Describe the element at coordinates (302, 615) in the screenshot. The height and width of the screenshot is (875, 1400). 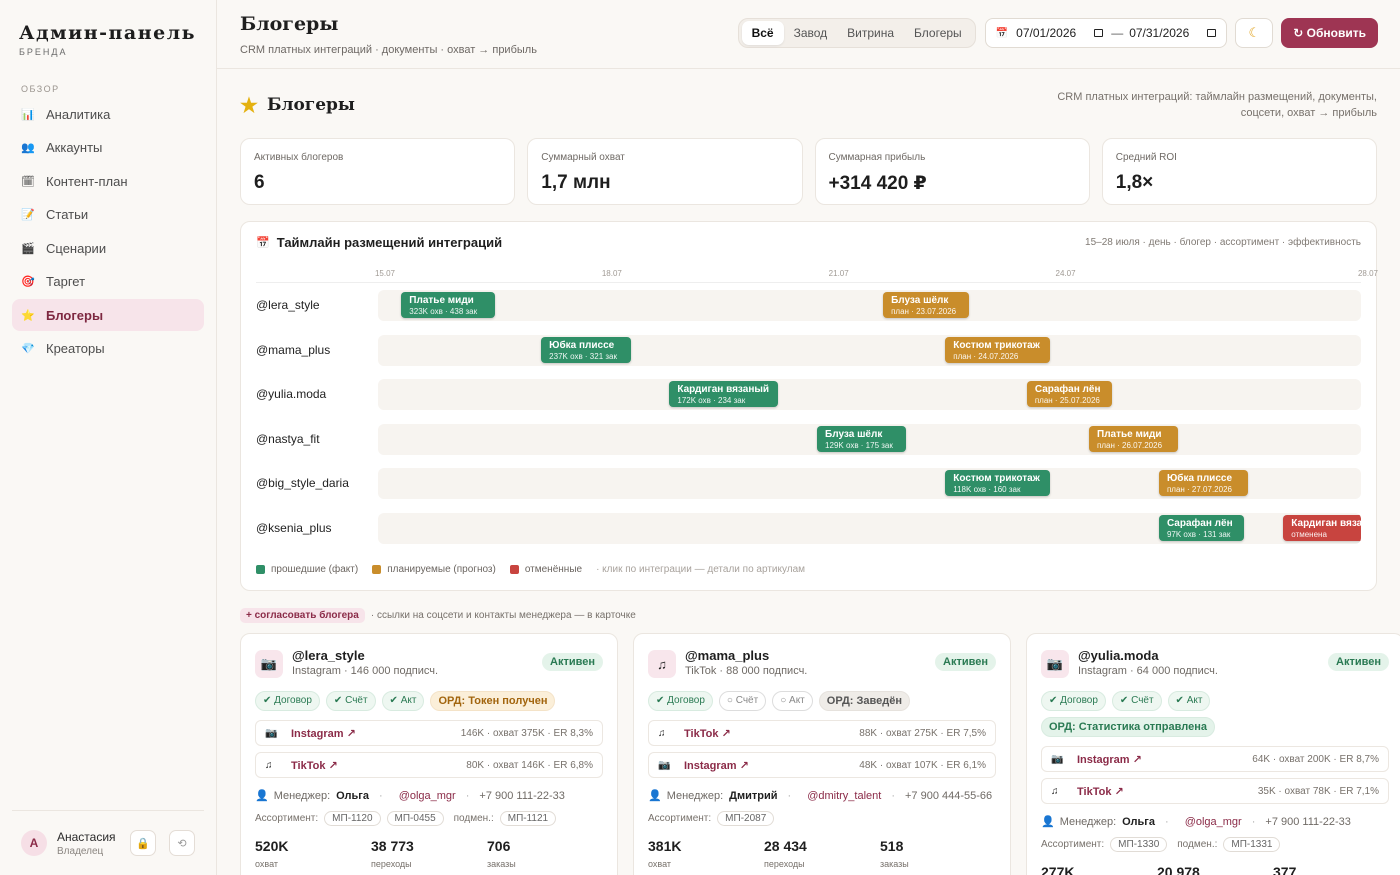
I see `approve-blogger-button: + согласовать блогера` at that location.